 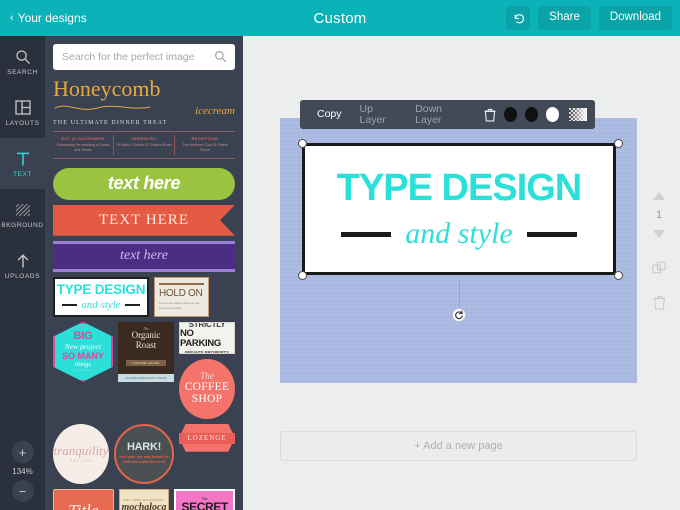 I want to click on page-number-value: 1, so click(x=659, y=215).